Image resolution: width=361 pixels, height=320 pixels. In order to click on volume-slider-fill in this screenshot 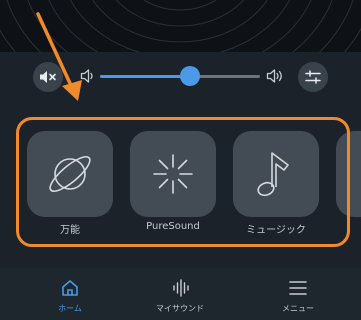, I will do `click(145, 76)`.